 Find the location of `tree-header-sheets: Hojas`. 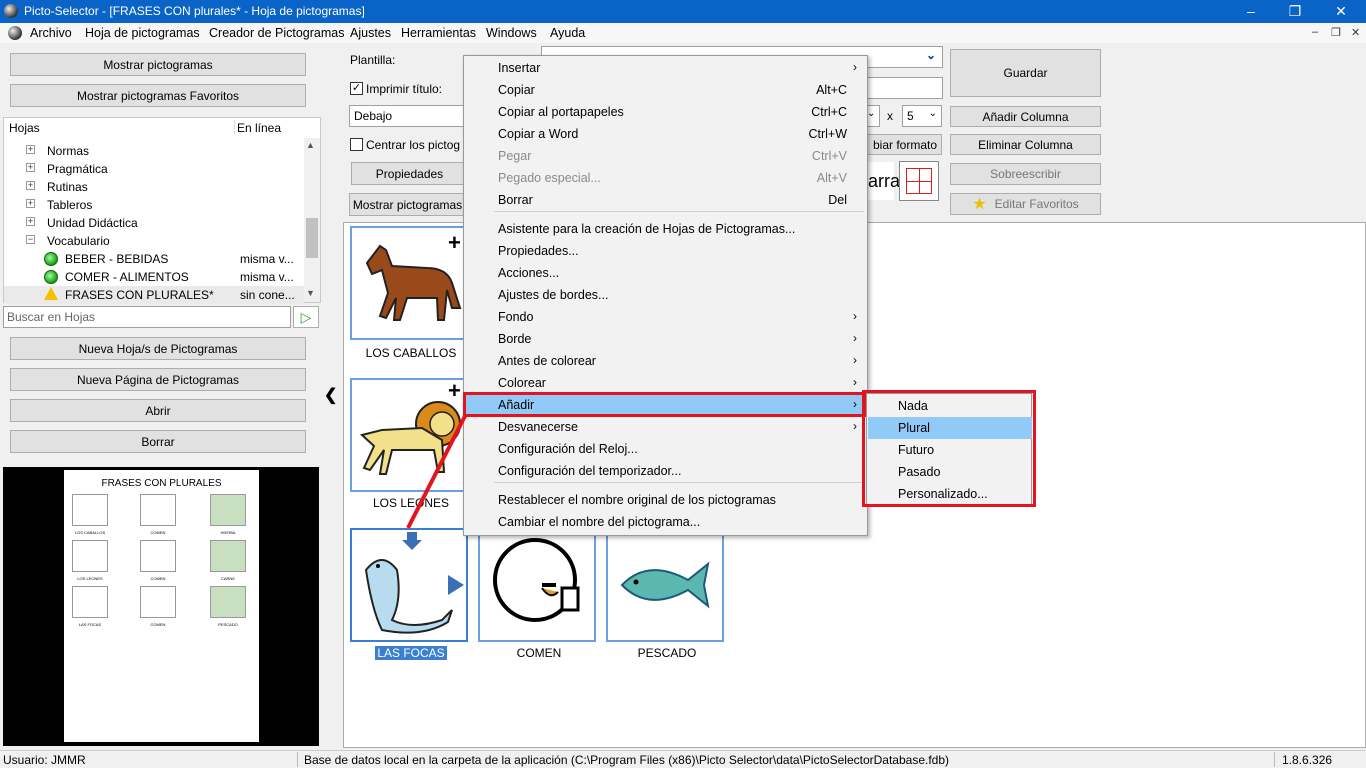

tree-header-sheets: Hojas is located at coordinates (24, 128).